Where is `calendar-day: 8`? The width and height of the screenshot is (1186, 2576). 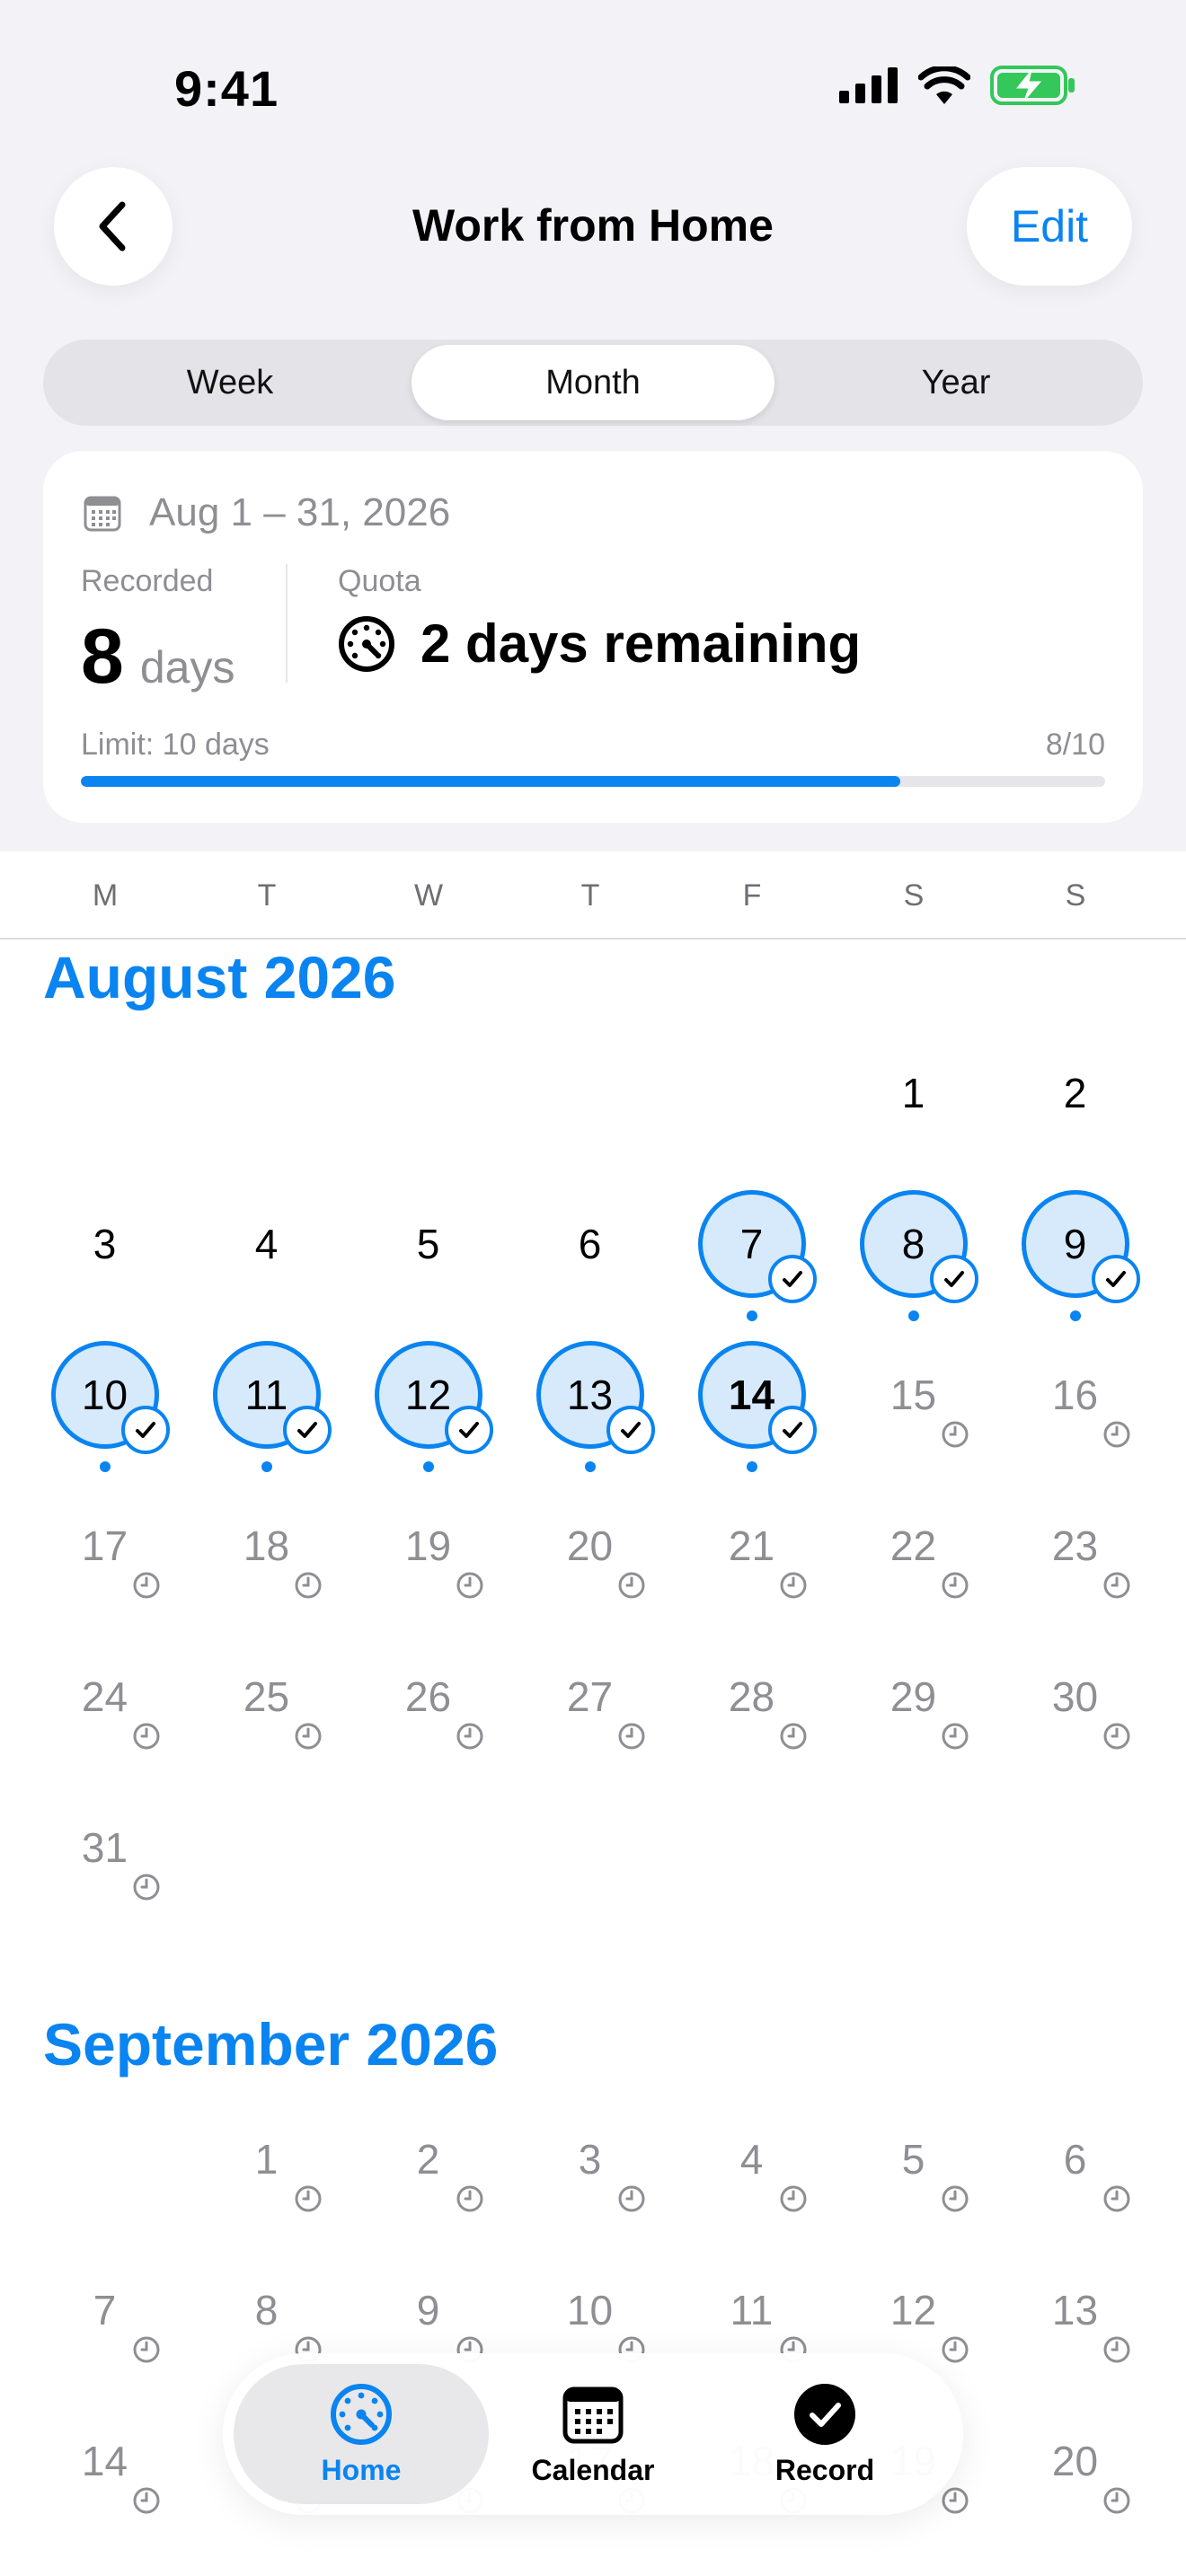 calendar-day: 8 is located at coordinates (914, 1251).